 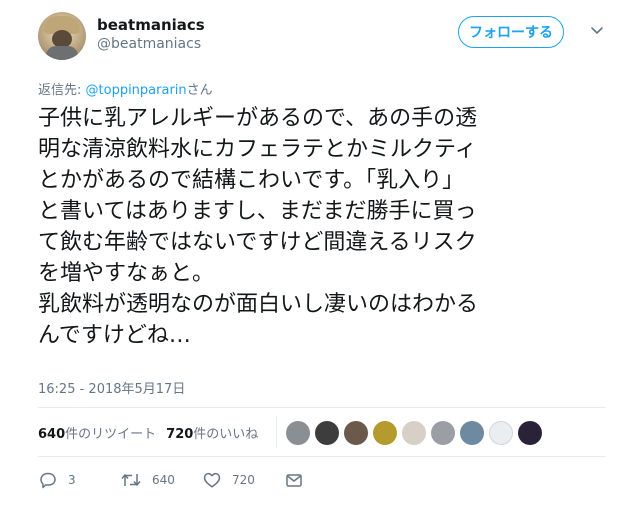 What do you see at coordinates (511, 32) in the screenshot?
I see `follow-button: フォローする` at bounding box center [511, 32].